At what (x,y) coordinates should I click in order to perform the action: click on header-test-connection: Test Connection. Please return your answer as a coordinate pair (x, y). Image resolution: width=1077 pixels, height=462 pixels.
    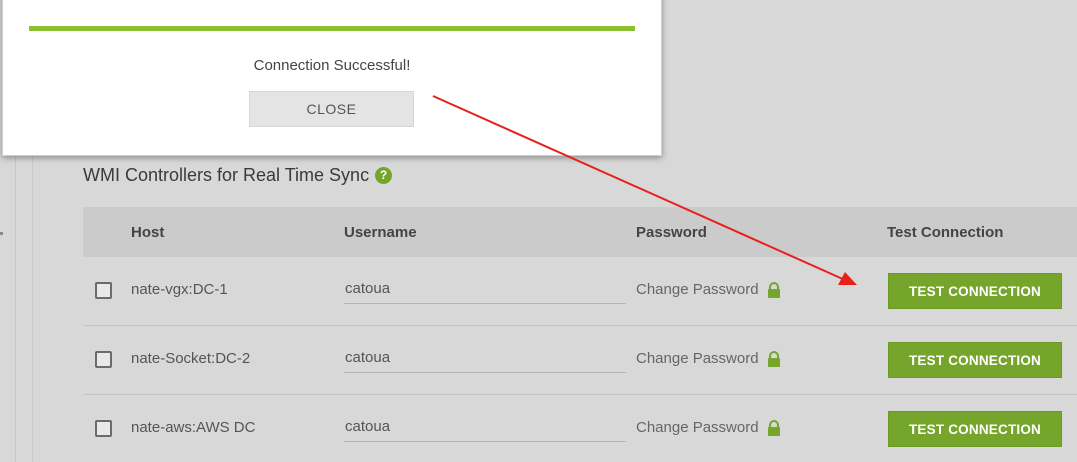
    Looking at the image, I should click on (945, 232).